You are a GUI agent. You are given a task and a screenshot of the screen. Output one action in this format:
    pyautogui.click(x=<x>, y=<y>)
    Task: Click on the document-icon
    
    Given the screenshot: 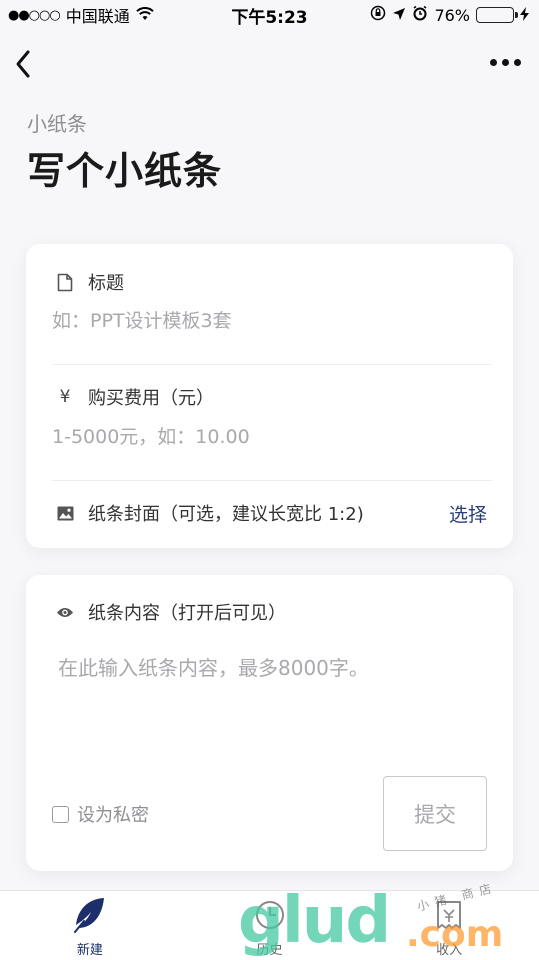 What is the action you would take?
    pyautogui.click(x=65, y=282)
    